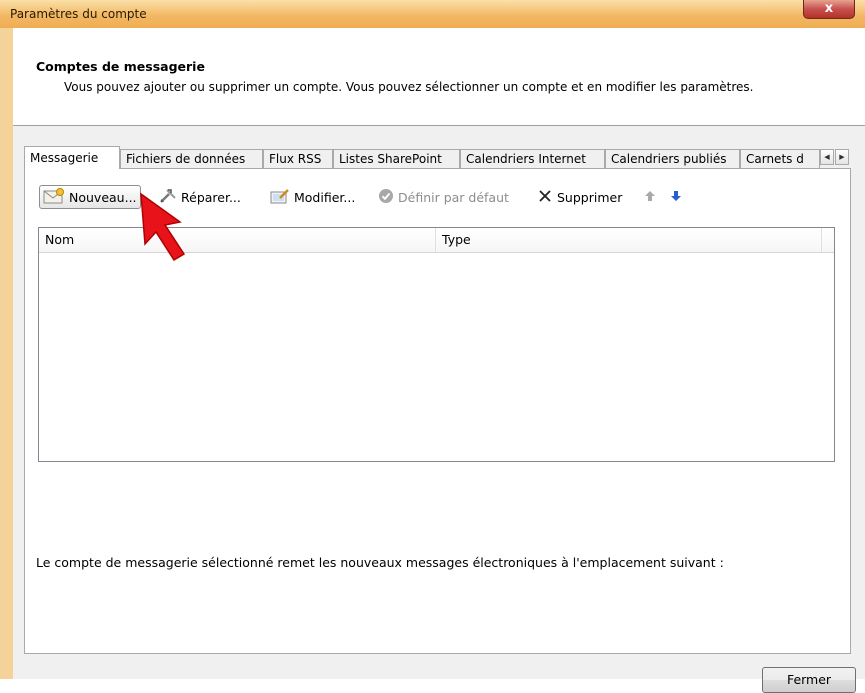  Describe the element at coordinates (298, 158) in the screenshot. I see `tab-flux-rss: Flux RSS` at that location.